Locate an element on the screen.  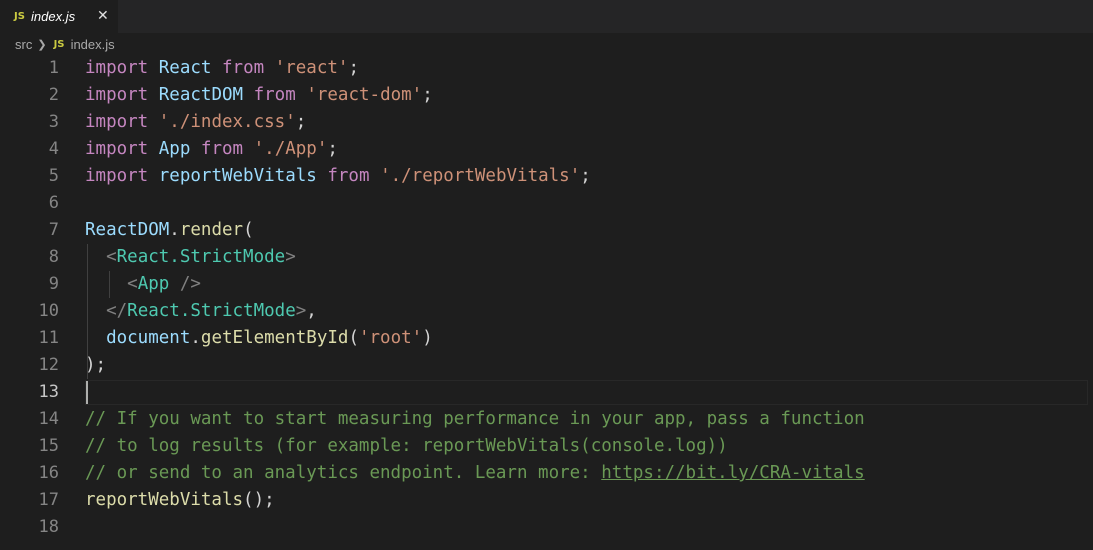
code-text: <React.StrictMode> is located at coordinates (190, 257).